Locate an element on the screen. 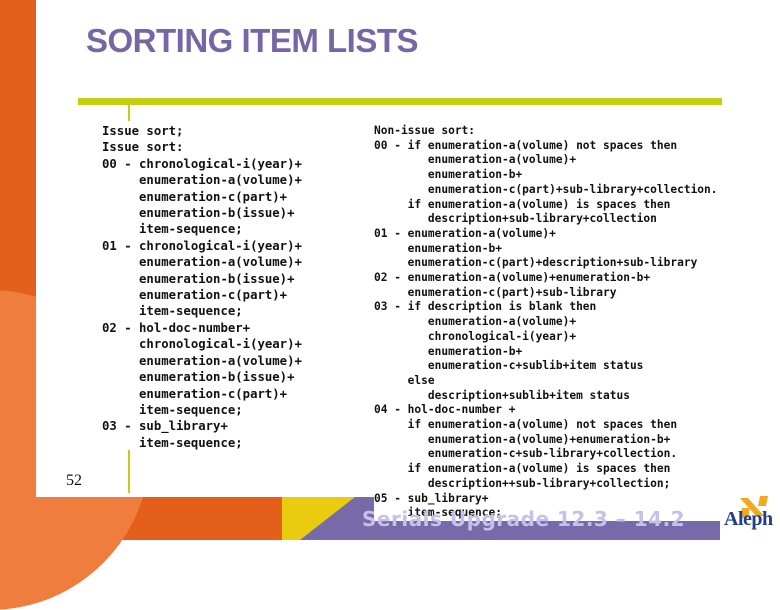 The image size is (780, 610). code-line: Non-issue sort: is located at coordinates (425, 130).